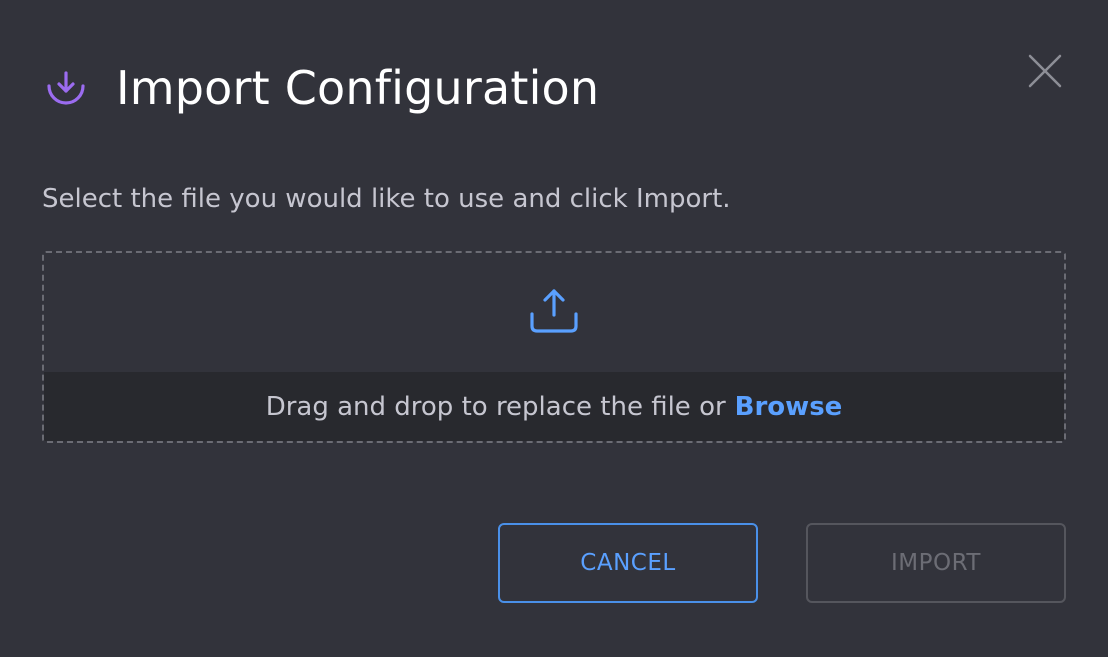 The image size is (1108, 657). I want to click on dialog-title: Import Configuration, so click(358, 88).